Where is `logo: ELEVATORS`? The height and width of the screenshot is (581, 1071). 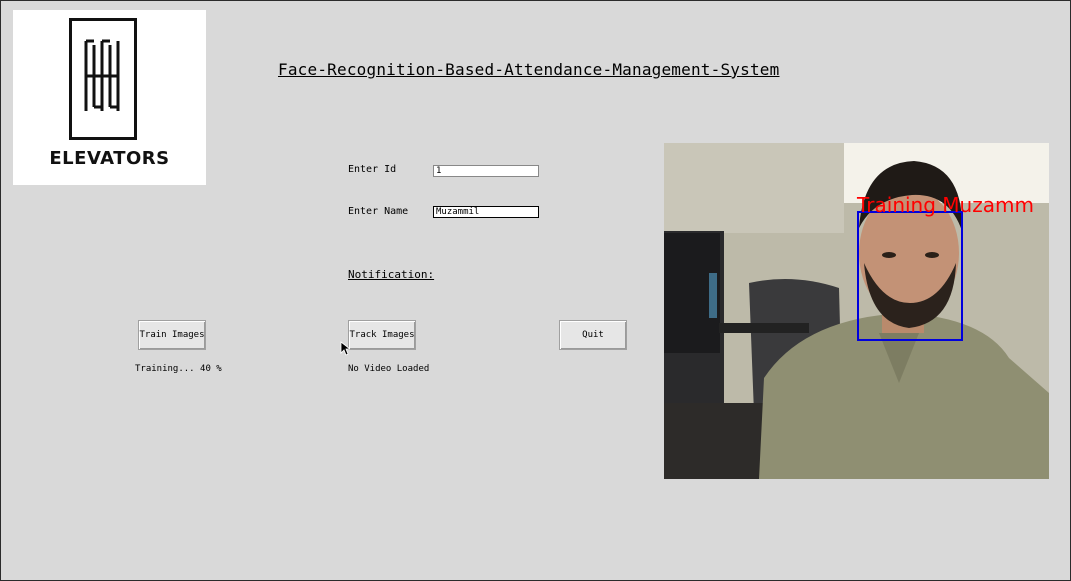 logo: ELEVATORS is located at coordinates (109, 97).